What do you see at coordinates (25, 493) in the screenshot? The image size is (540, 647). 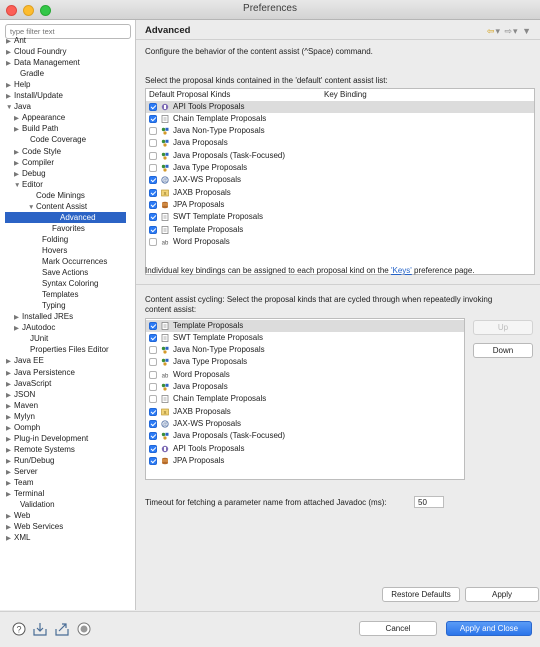 I see `tree-item-terminal: ▶ Terminal` at bounding box center [25, 493].